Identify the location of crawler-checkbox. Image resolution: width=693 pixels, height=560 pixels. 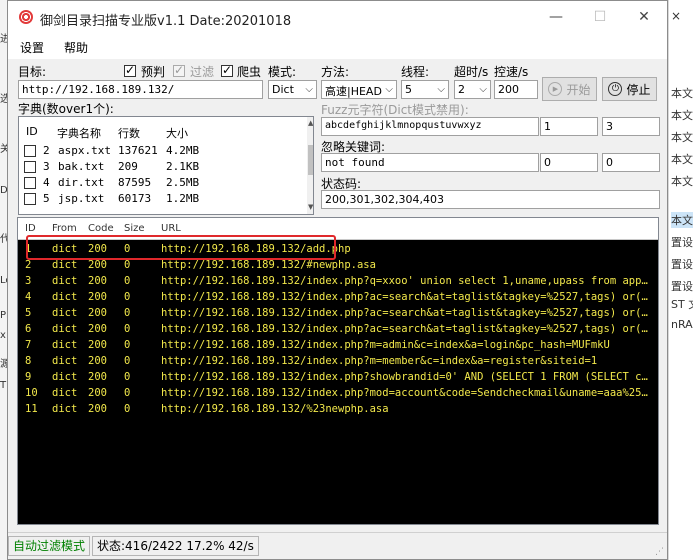
(227, 70).